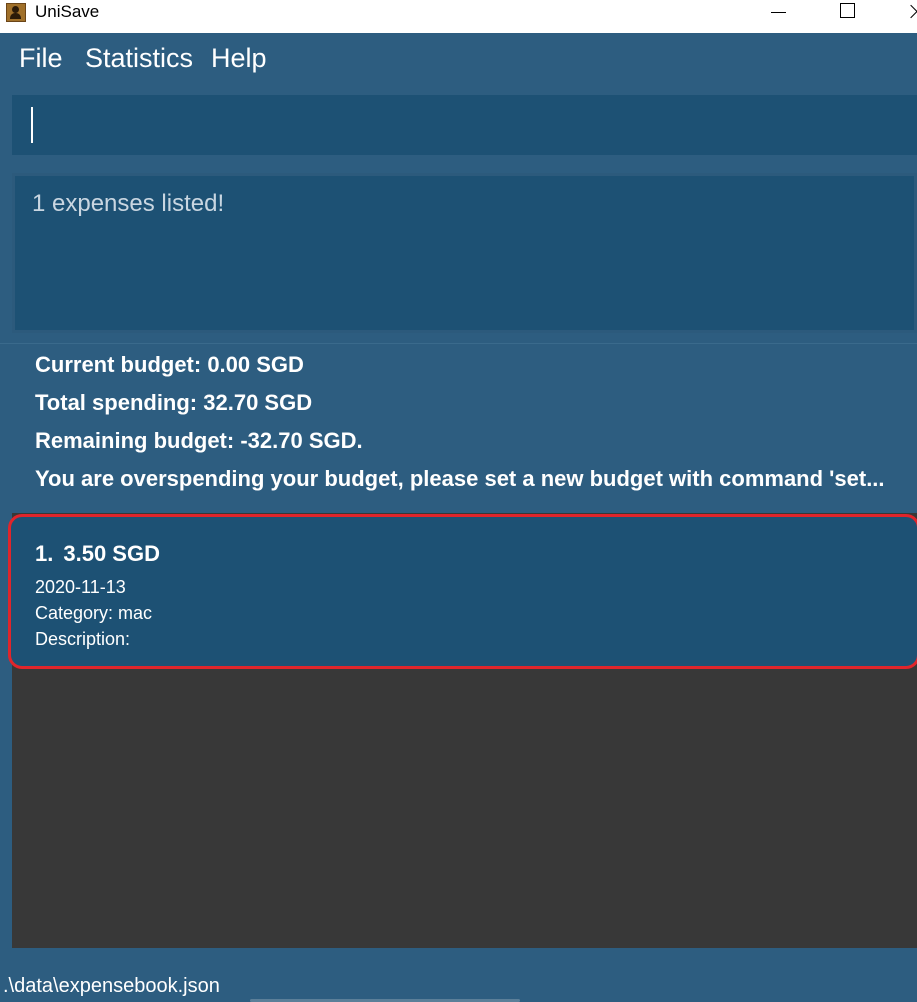 This screenshot has height=1002, width=917. Describe the element at coordinates (111, 986) in the screenshot. I see `save-file-path: .\data\expensebook.json` at that location.